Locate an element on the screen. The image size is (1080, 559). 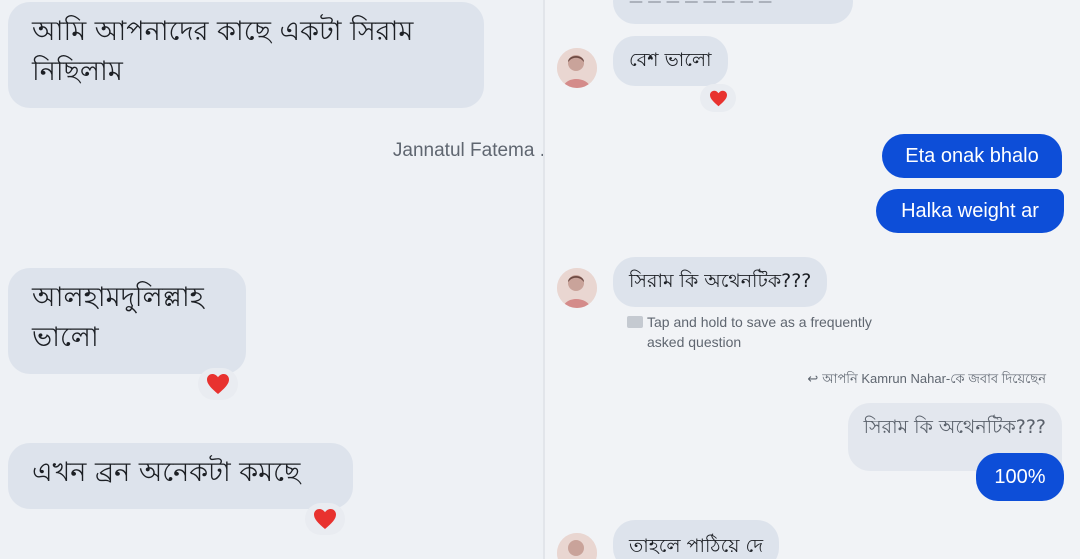
reply-notice-text: আপনি Kamrun Nahar-কে জবাব দিয়েছেন is located at coordinates (934, 378).